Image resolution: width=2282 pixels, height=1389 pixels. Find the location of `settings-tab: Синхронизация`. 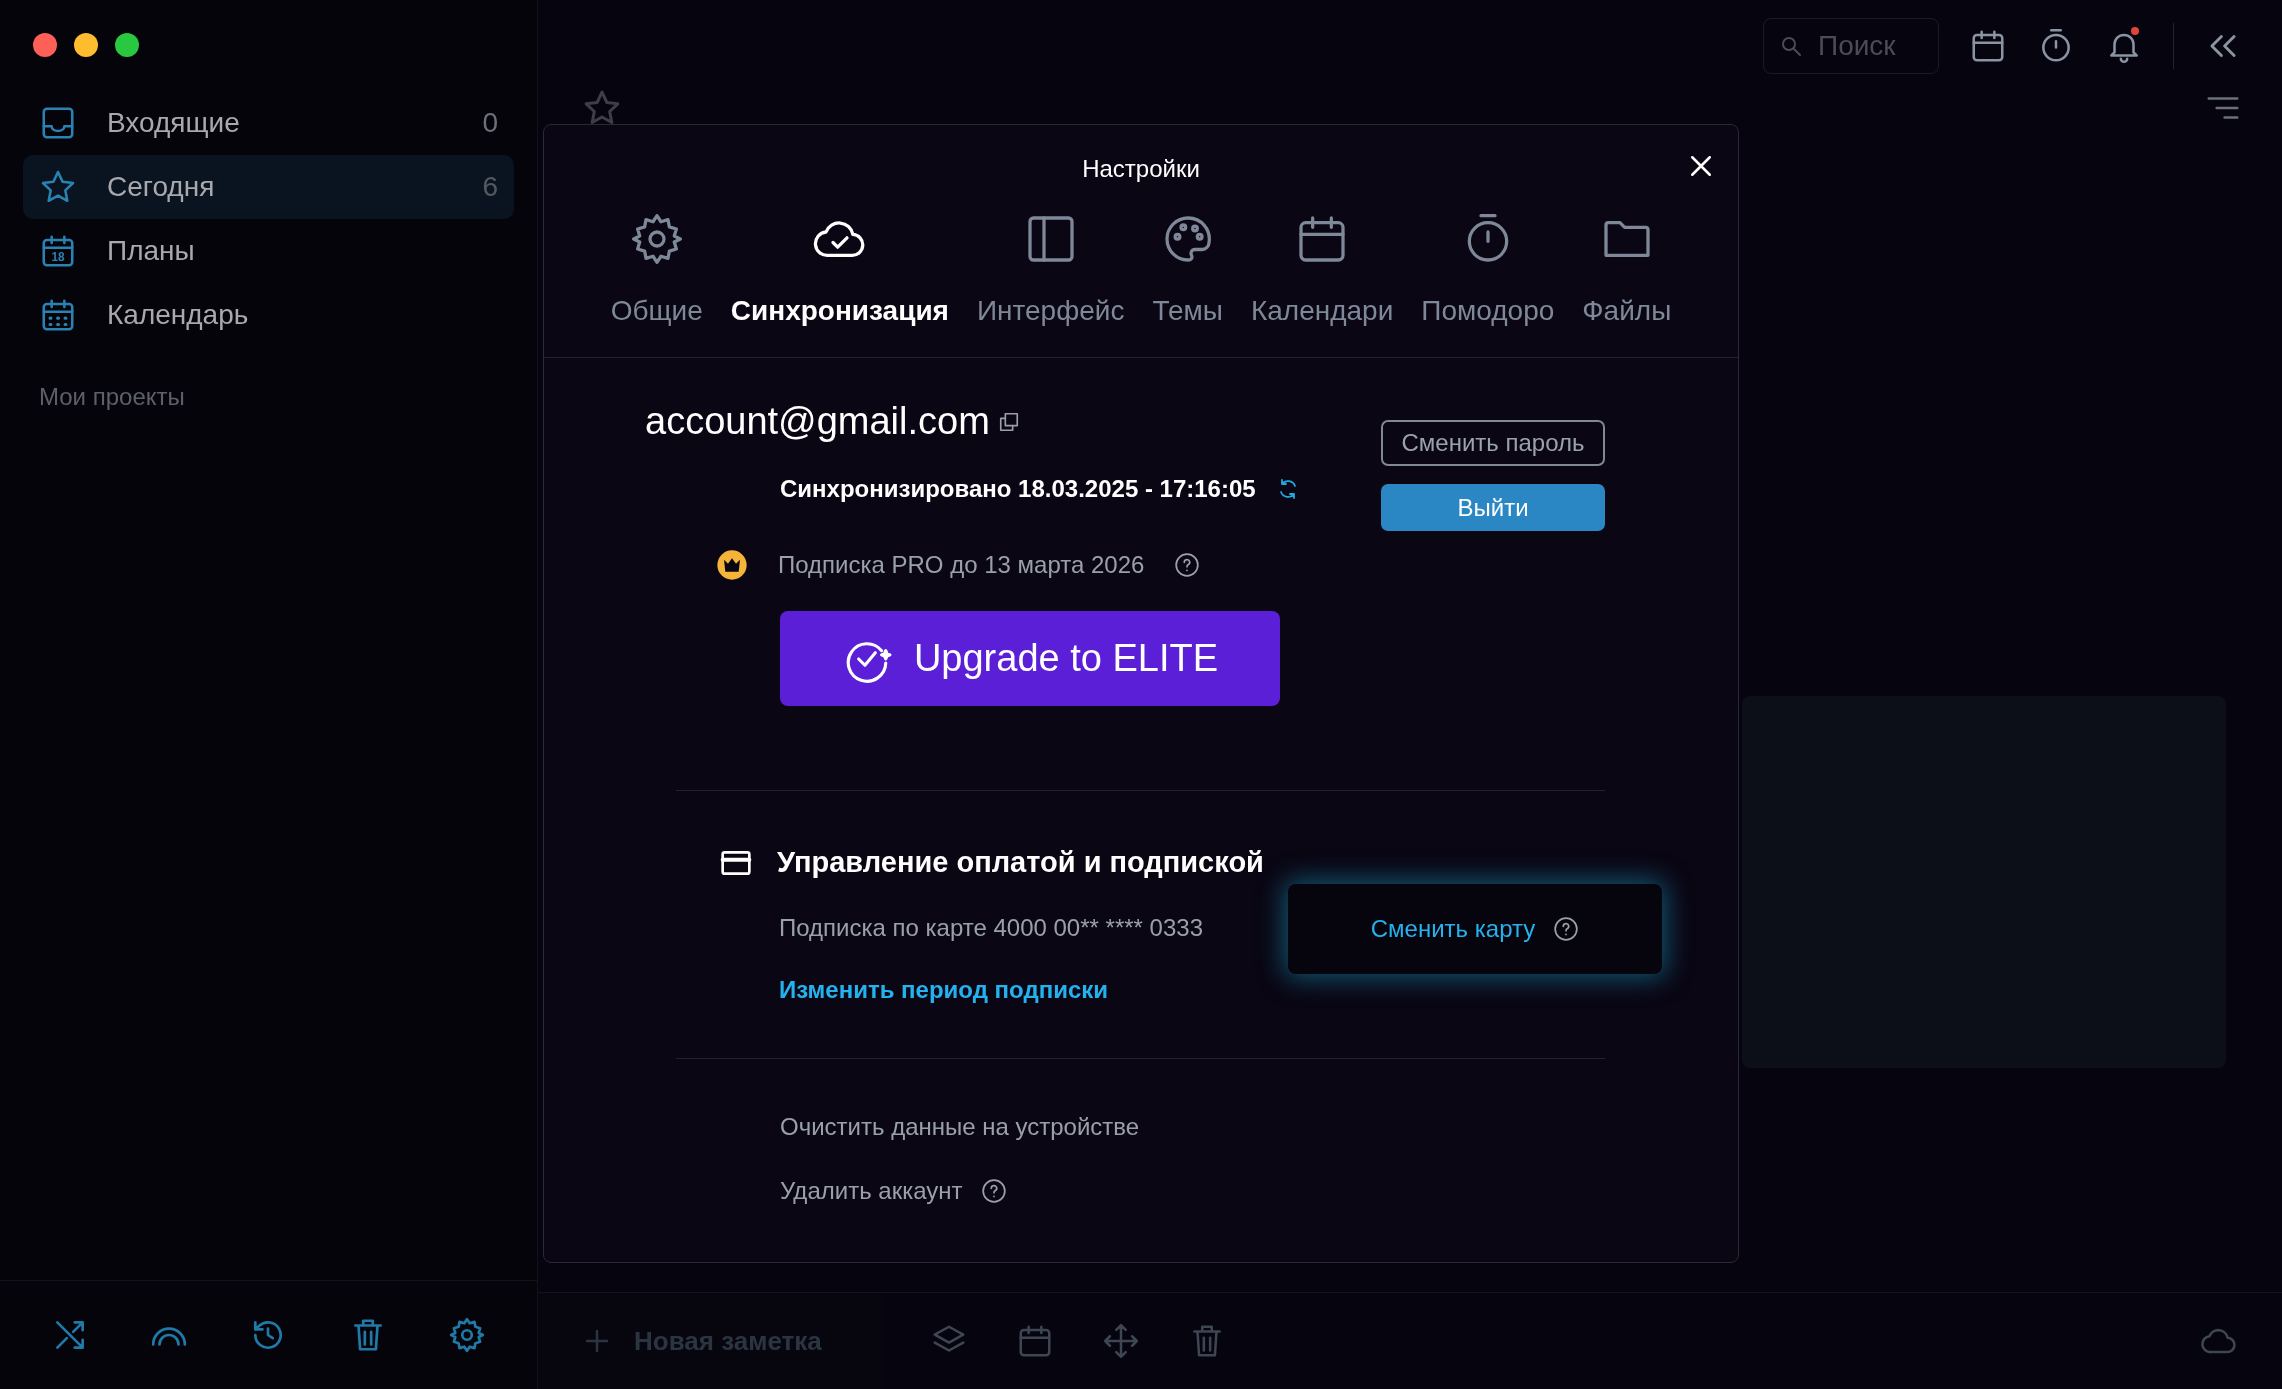

settings-tab: Синхронизация is located at coordinates (839, 269).